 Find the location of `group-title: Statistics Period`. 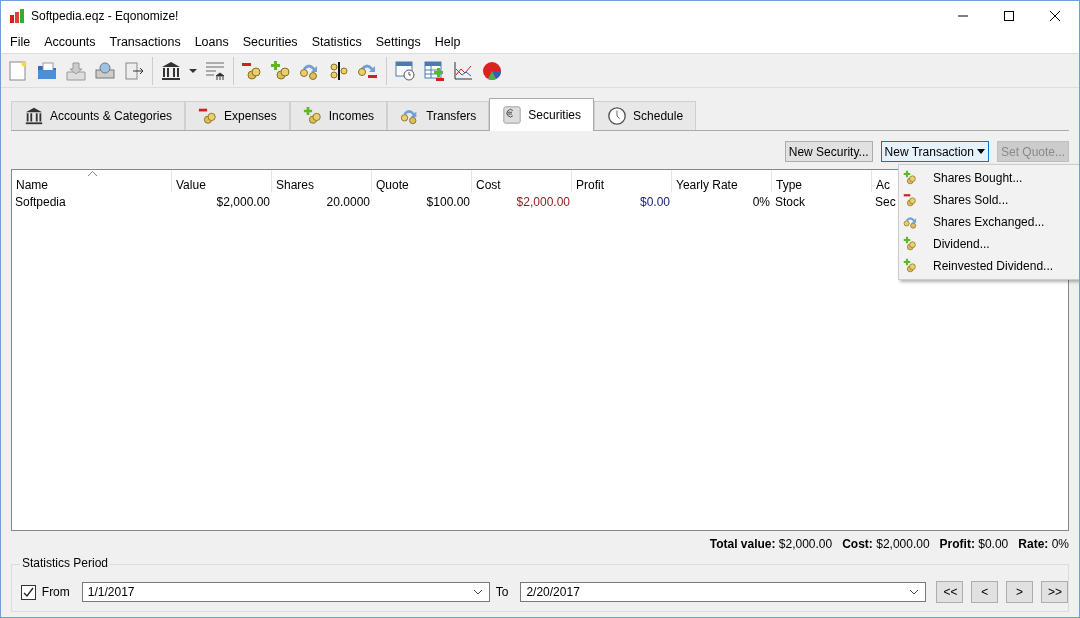

group-title: Statistics Period is located at coordinates (65, 563).